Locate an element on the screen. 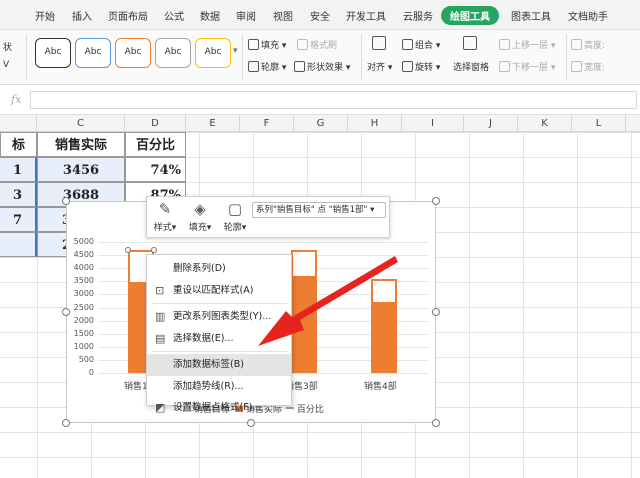 The width and height of the screenshot is (640, 478). brush-icon: ✎ is located at coordinates (165, 209).